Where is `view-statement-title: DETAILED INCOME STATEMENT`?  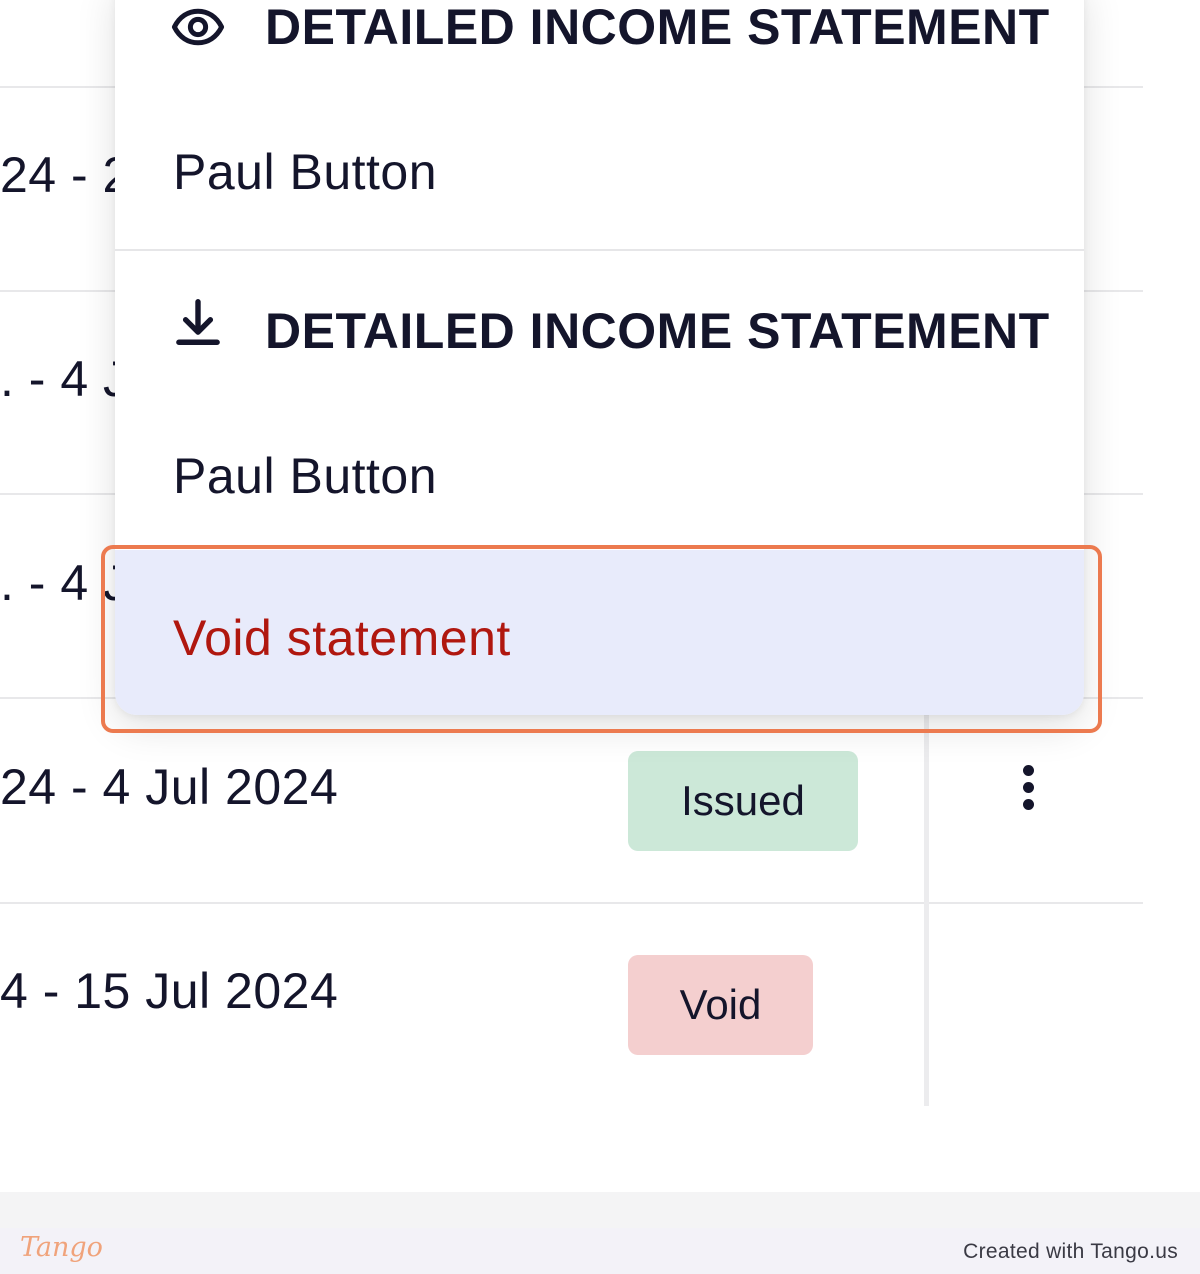
view-statement-title: DETAILED INCOME STATEMENT is located at coordinates (611, 27).